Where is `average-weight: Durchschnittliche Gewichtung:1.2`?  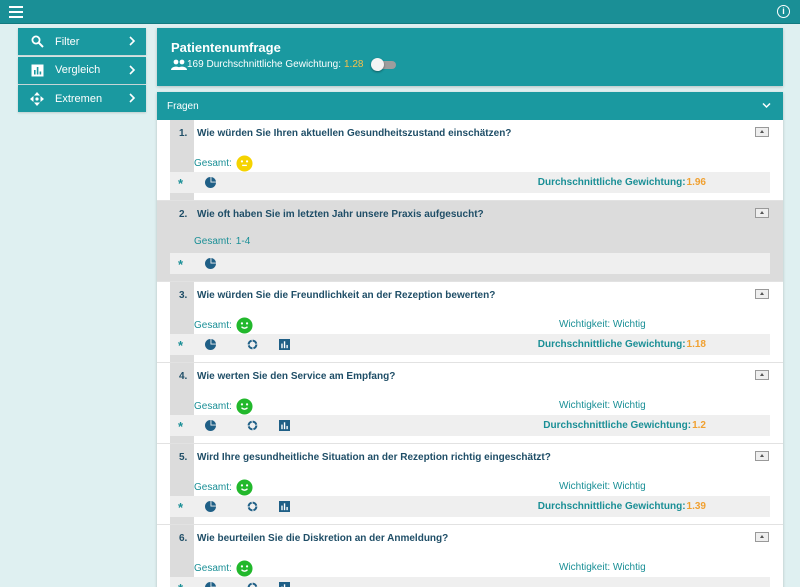 average-weight: Durchschnittliche Gewichtung:1.2 is located at coordinates (624, 425).